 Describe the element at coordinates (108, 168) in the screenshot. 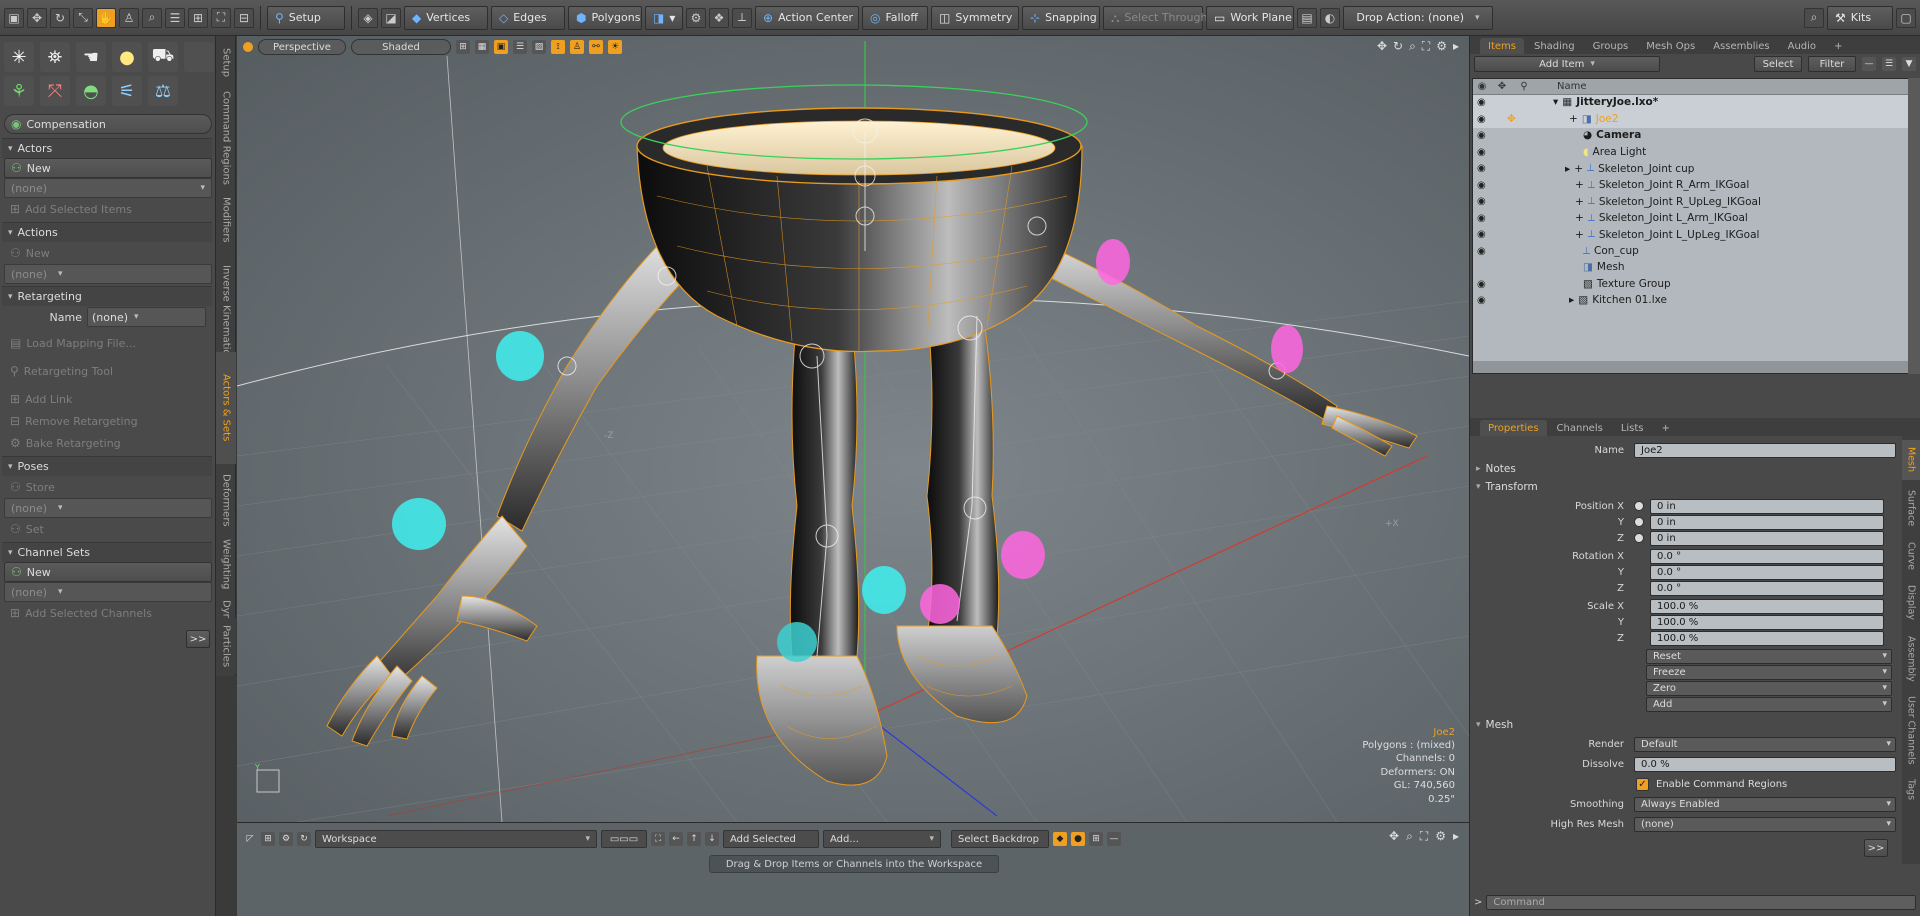

I see `new-actor-button: ⚇ New` at that location.